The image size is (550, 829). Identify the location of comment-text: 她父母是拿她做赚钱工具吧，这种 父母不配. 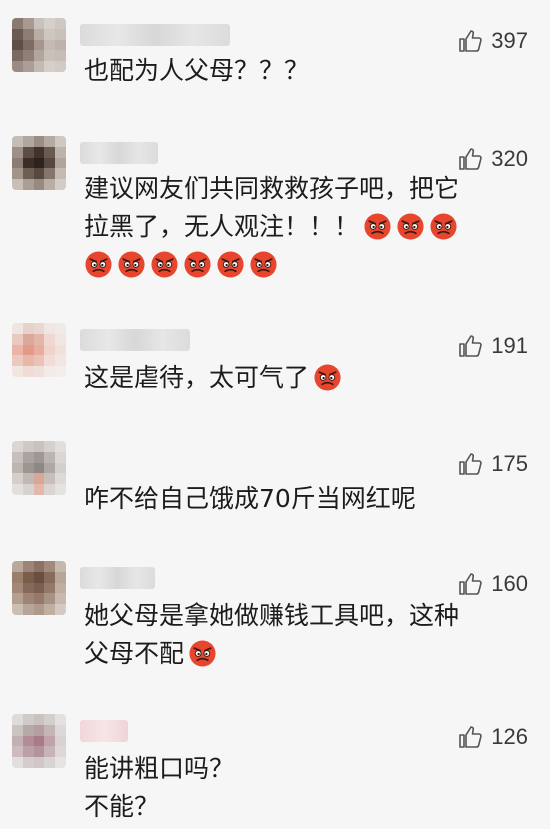
(304, 635).